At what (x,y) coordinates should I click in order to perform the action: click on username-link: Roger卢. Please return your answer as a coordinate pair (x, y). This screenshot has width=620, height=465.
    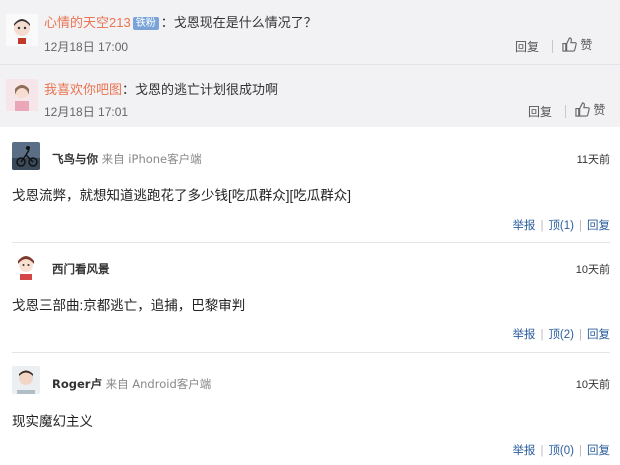
    Looking at the image, I should click on (77, 384).